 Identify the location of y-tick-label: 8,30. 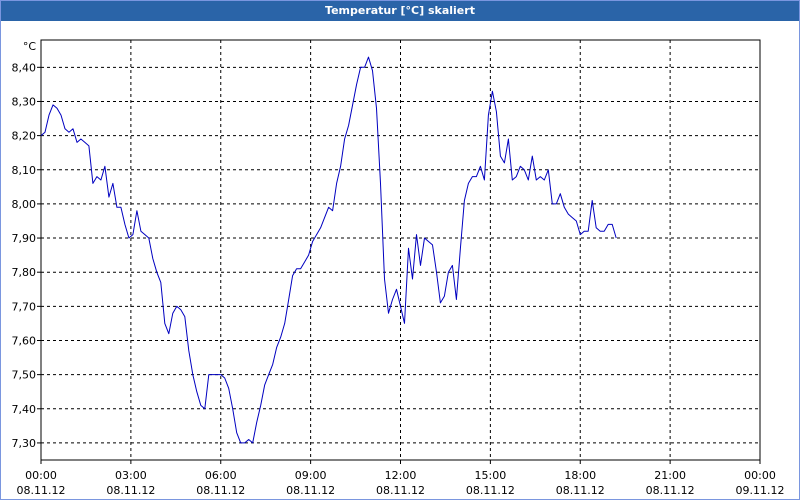
(24, 101).